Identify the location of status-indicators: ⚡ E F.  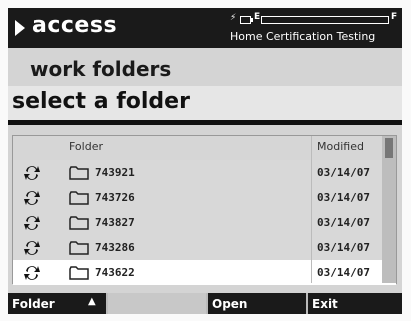
(314, 18).